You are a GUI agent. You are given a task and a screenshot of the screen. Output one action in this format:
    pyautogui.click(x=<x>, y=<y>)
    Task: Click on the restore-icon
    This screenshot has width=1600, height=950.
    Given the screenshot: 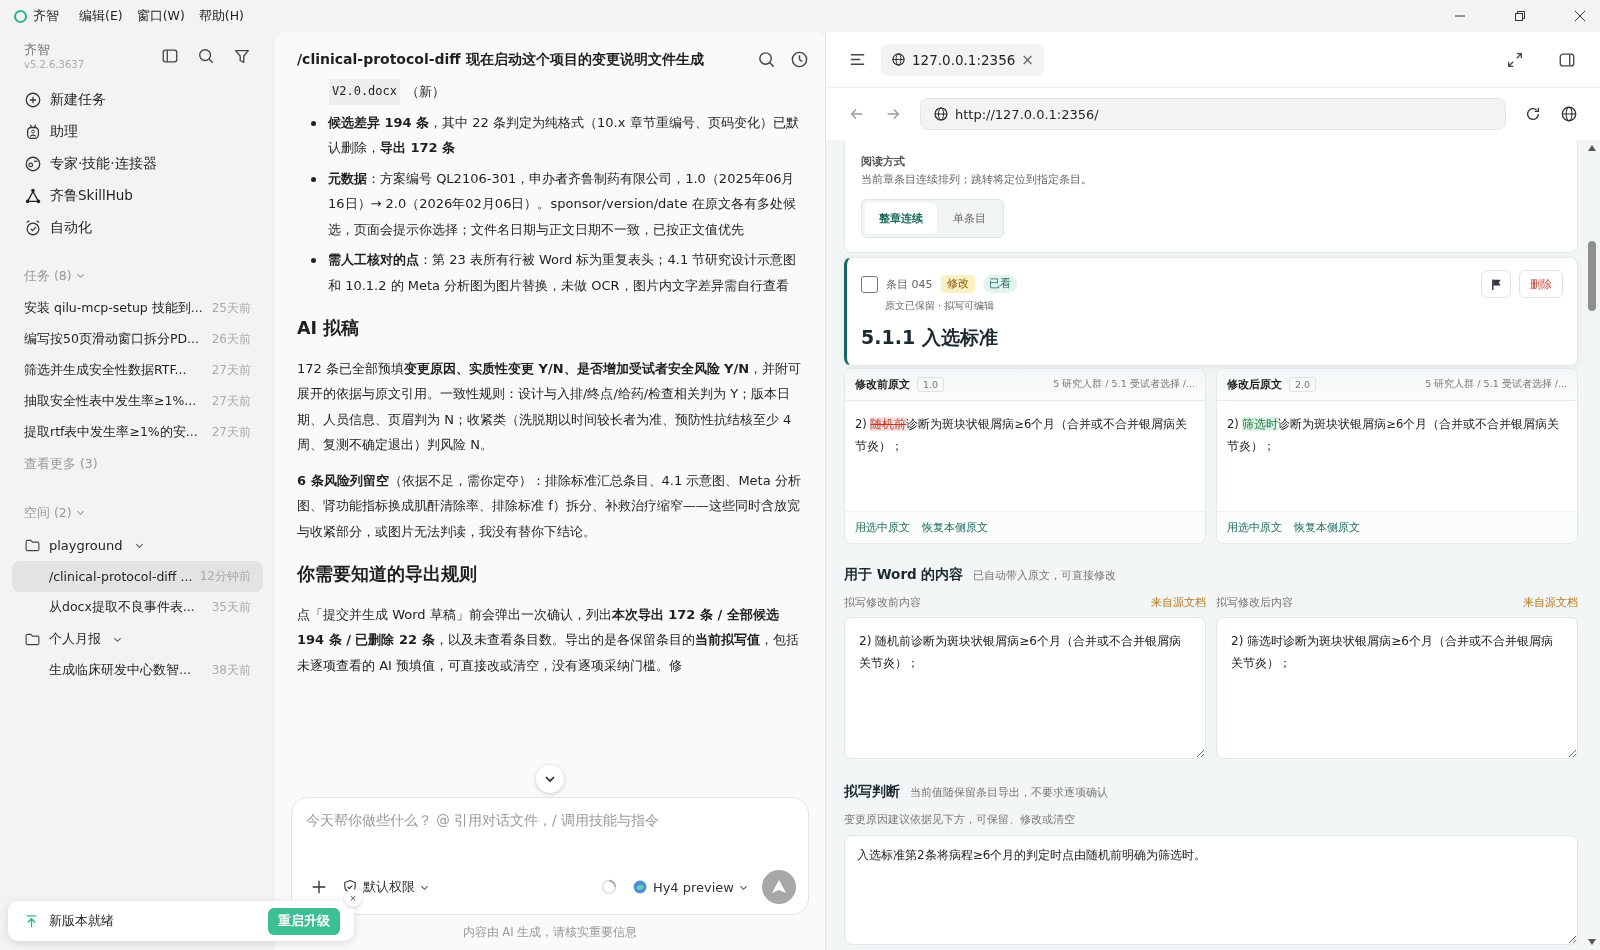 What is the action you would take?
    pyautogui.click(x=1520, y=16)
    